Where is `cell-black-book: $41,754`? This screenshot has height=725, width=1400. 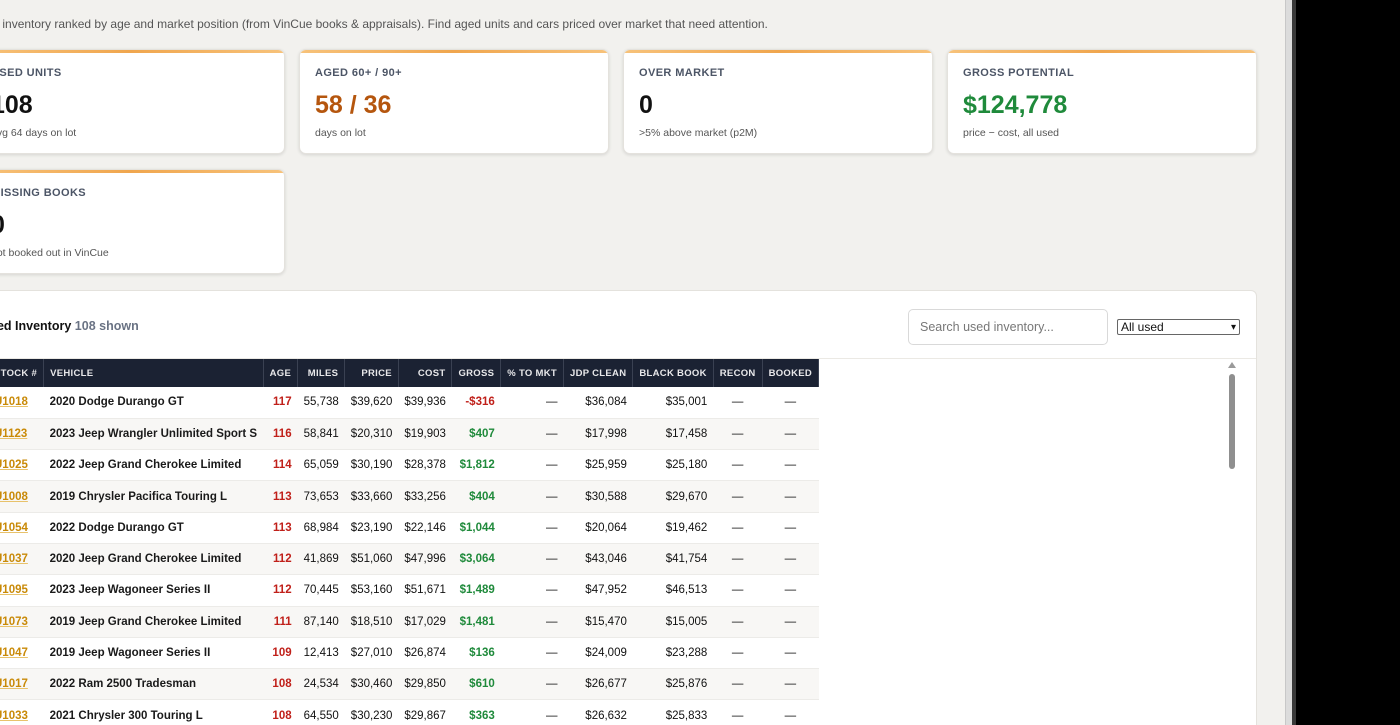
cell-black-book: $41,754 is located at coordinates (673, 559).